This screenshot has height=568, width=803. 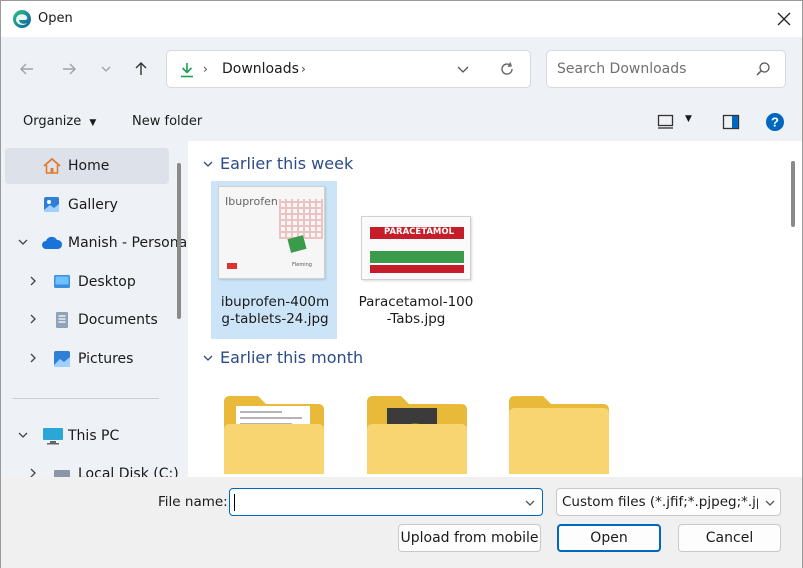 What do you see at coordinates (297, 244) in the screenshot?
I see `pack-badge` at bounding box center [297, 244].